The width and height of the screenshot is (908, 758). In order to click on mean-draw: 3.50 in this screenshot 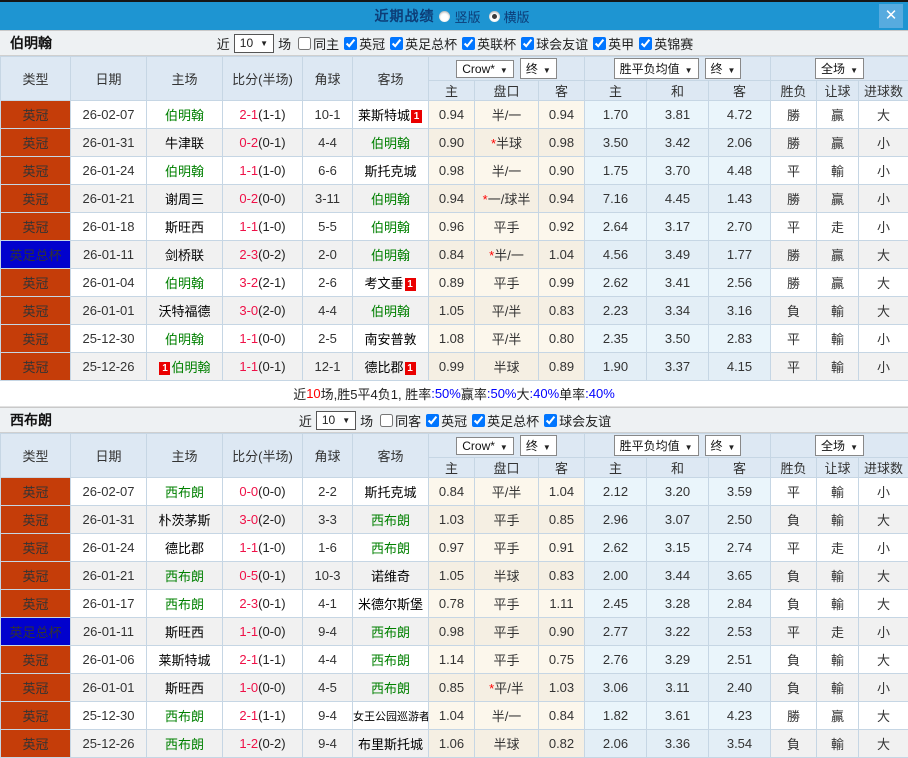, I will do `click(678, 339)`.